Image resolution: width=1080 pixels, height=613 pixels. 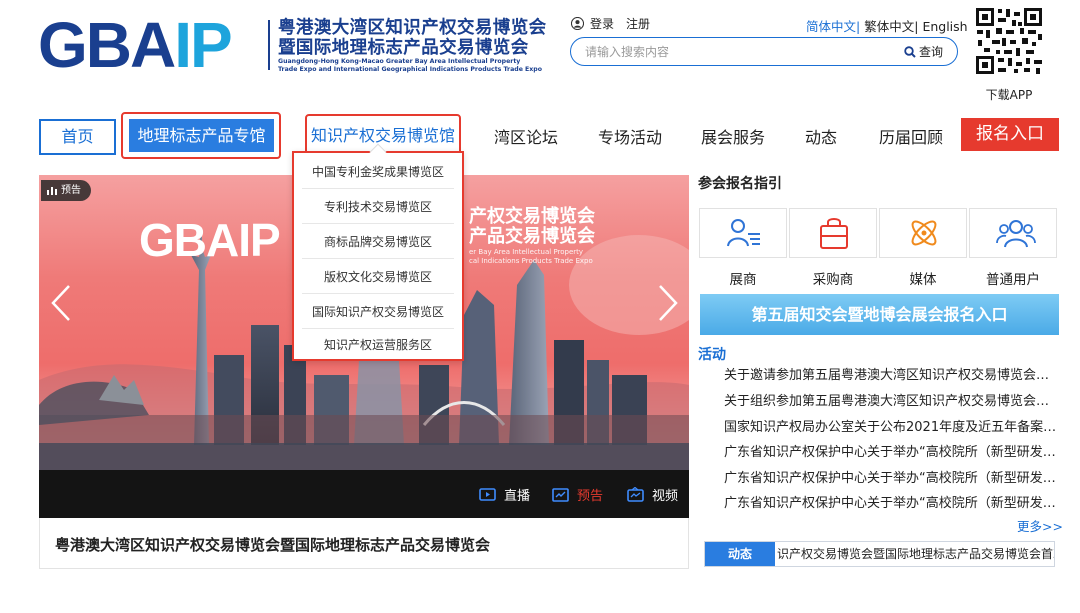 I want to click on dropdown-item-copyright: 版权文化交易博览区, so click(x=378, y=277).